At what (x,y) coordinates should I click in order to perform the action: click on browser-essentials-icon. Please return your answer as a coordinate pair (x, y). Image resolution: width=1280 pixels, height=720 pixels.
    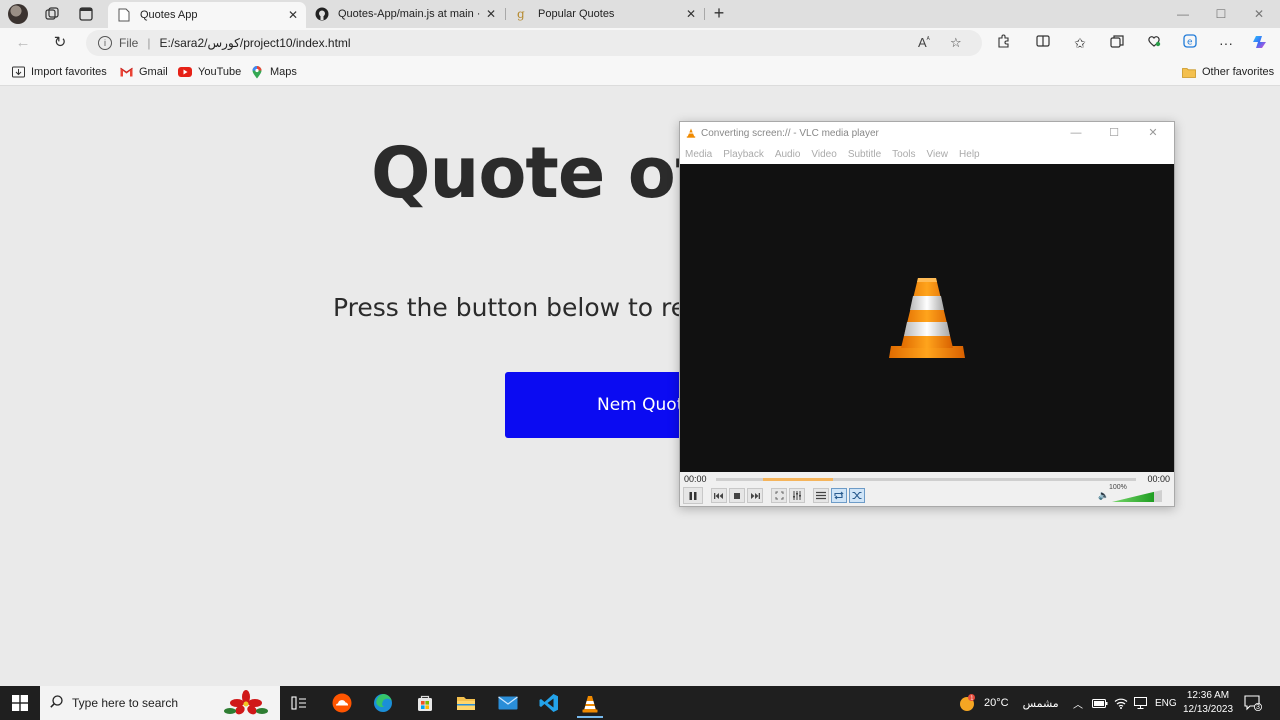
    Looking at the image, I should click on (1154, 43).